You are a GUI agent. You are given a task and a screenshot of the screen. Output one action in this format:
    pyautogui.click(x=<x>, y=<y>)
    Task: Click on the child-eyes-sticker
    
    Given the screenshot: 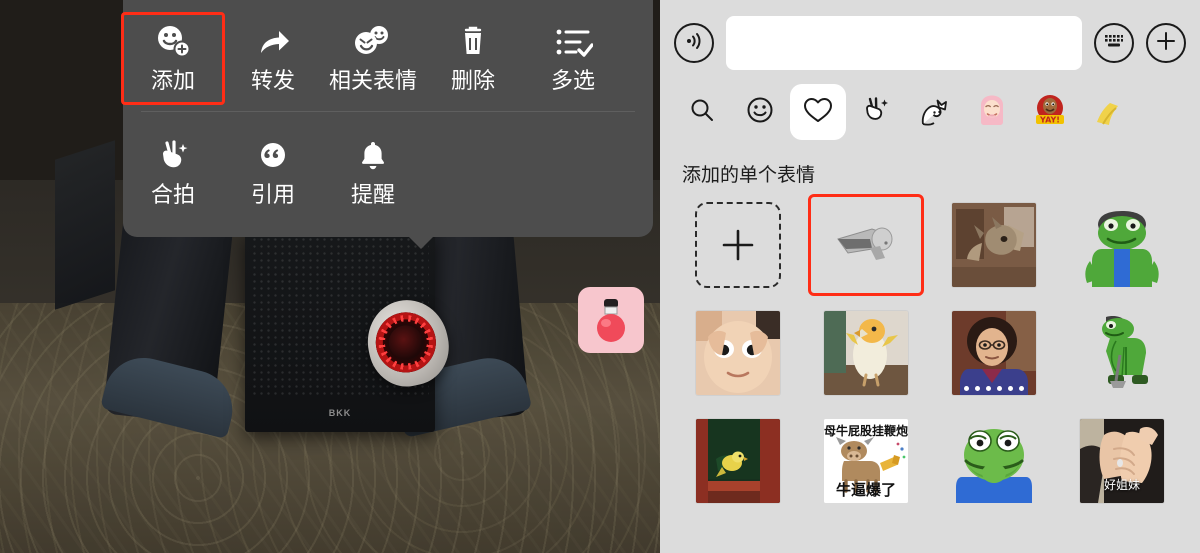 What is the action you would take?
    pyautogui.click(x=738, y=353)
    